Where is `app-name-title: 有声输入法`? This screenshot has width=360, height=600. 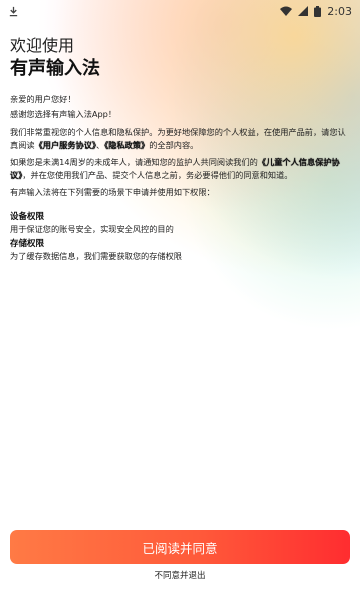 app-name-title: 有声输入法 is located at coordinates (55, 68).